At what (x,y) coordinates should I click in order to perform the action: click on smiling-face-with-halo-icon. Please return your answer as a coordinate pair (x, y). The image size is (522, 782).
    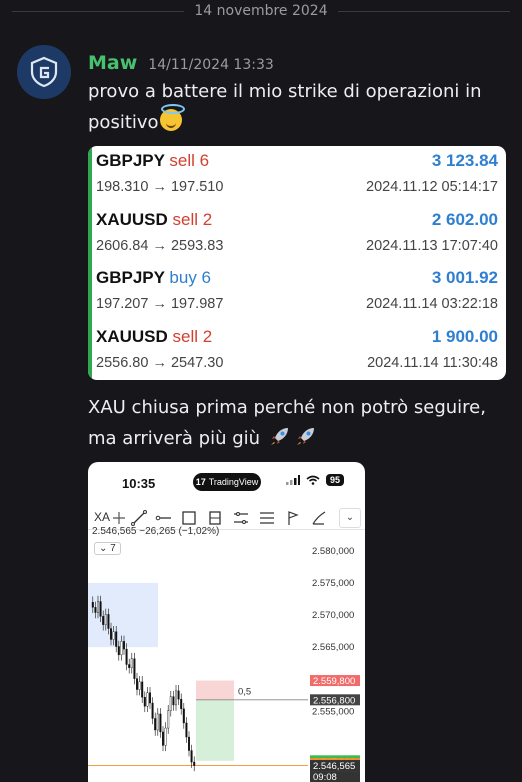
    Looking at the image, I should click on (172, 117).